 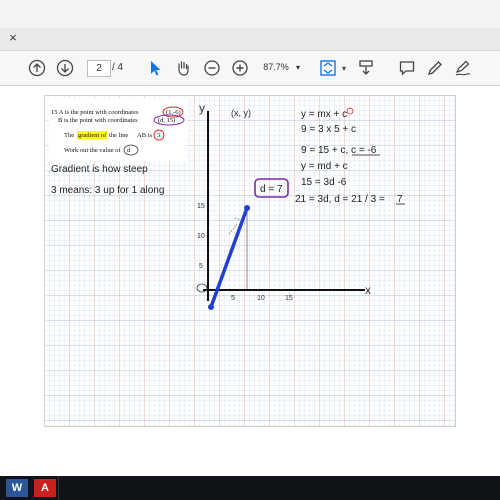 I want to click on select-pointer-icon, so click(x=156, y=68).